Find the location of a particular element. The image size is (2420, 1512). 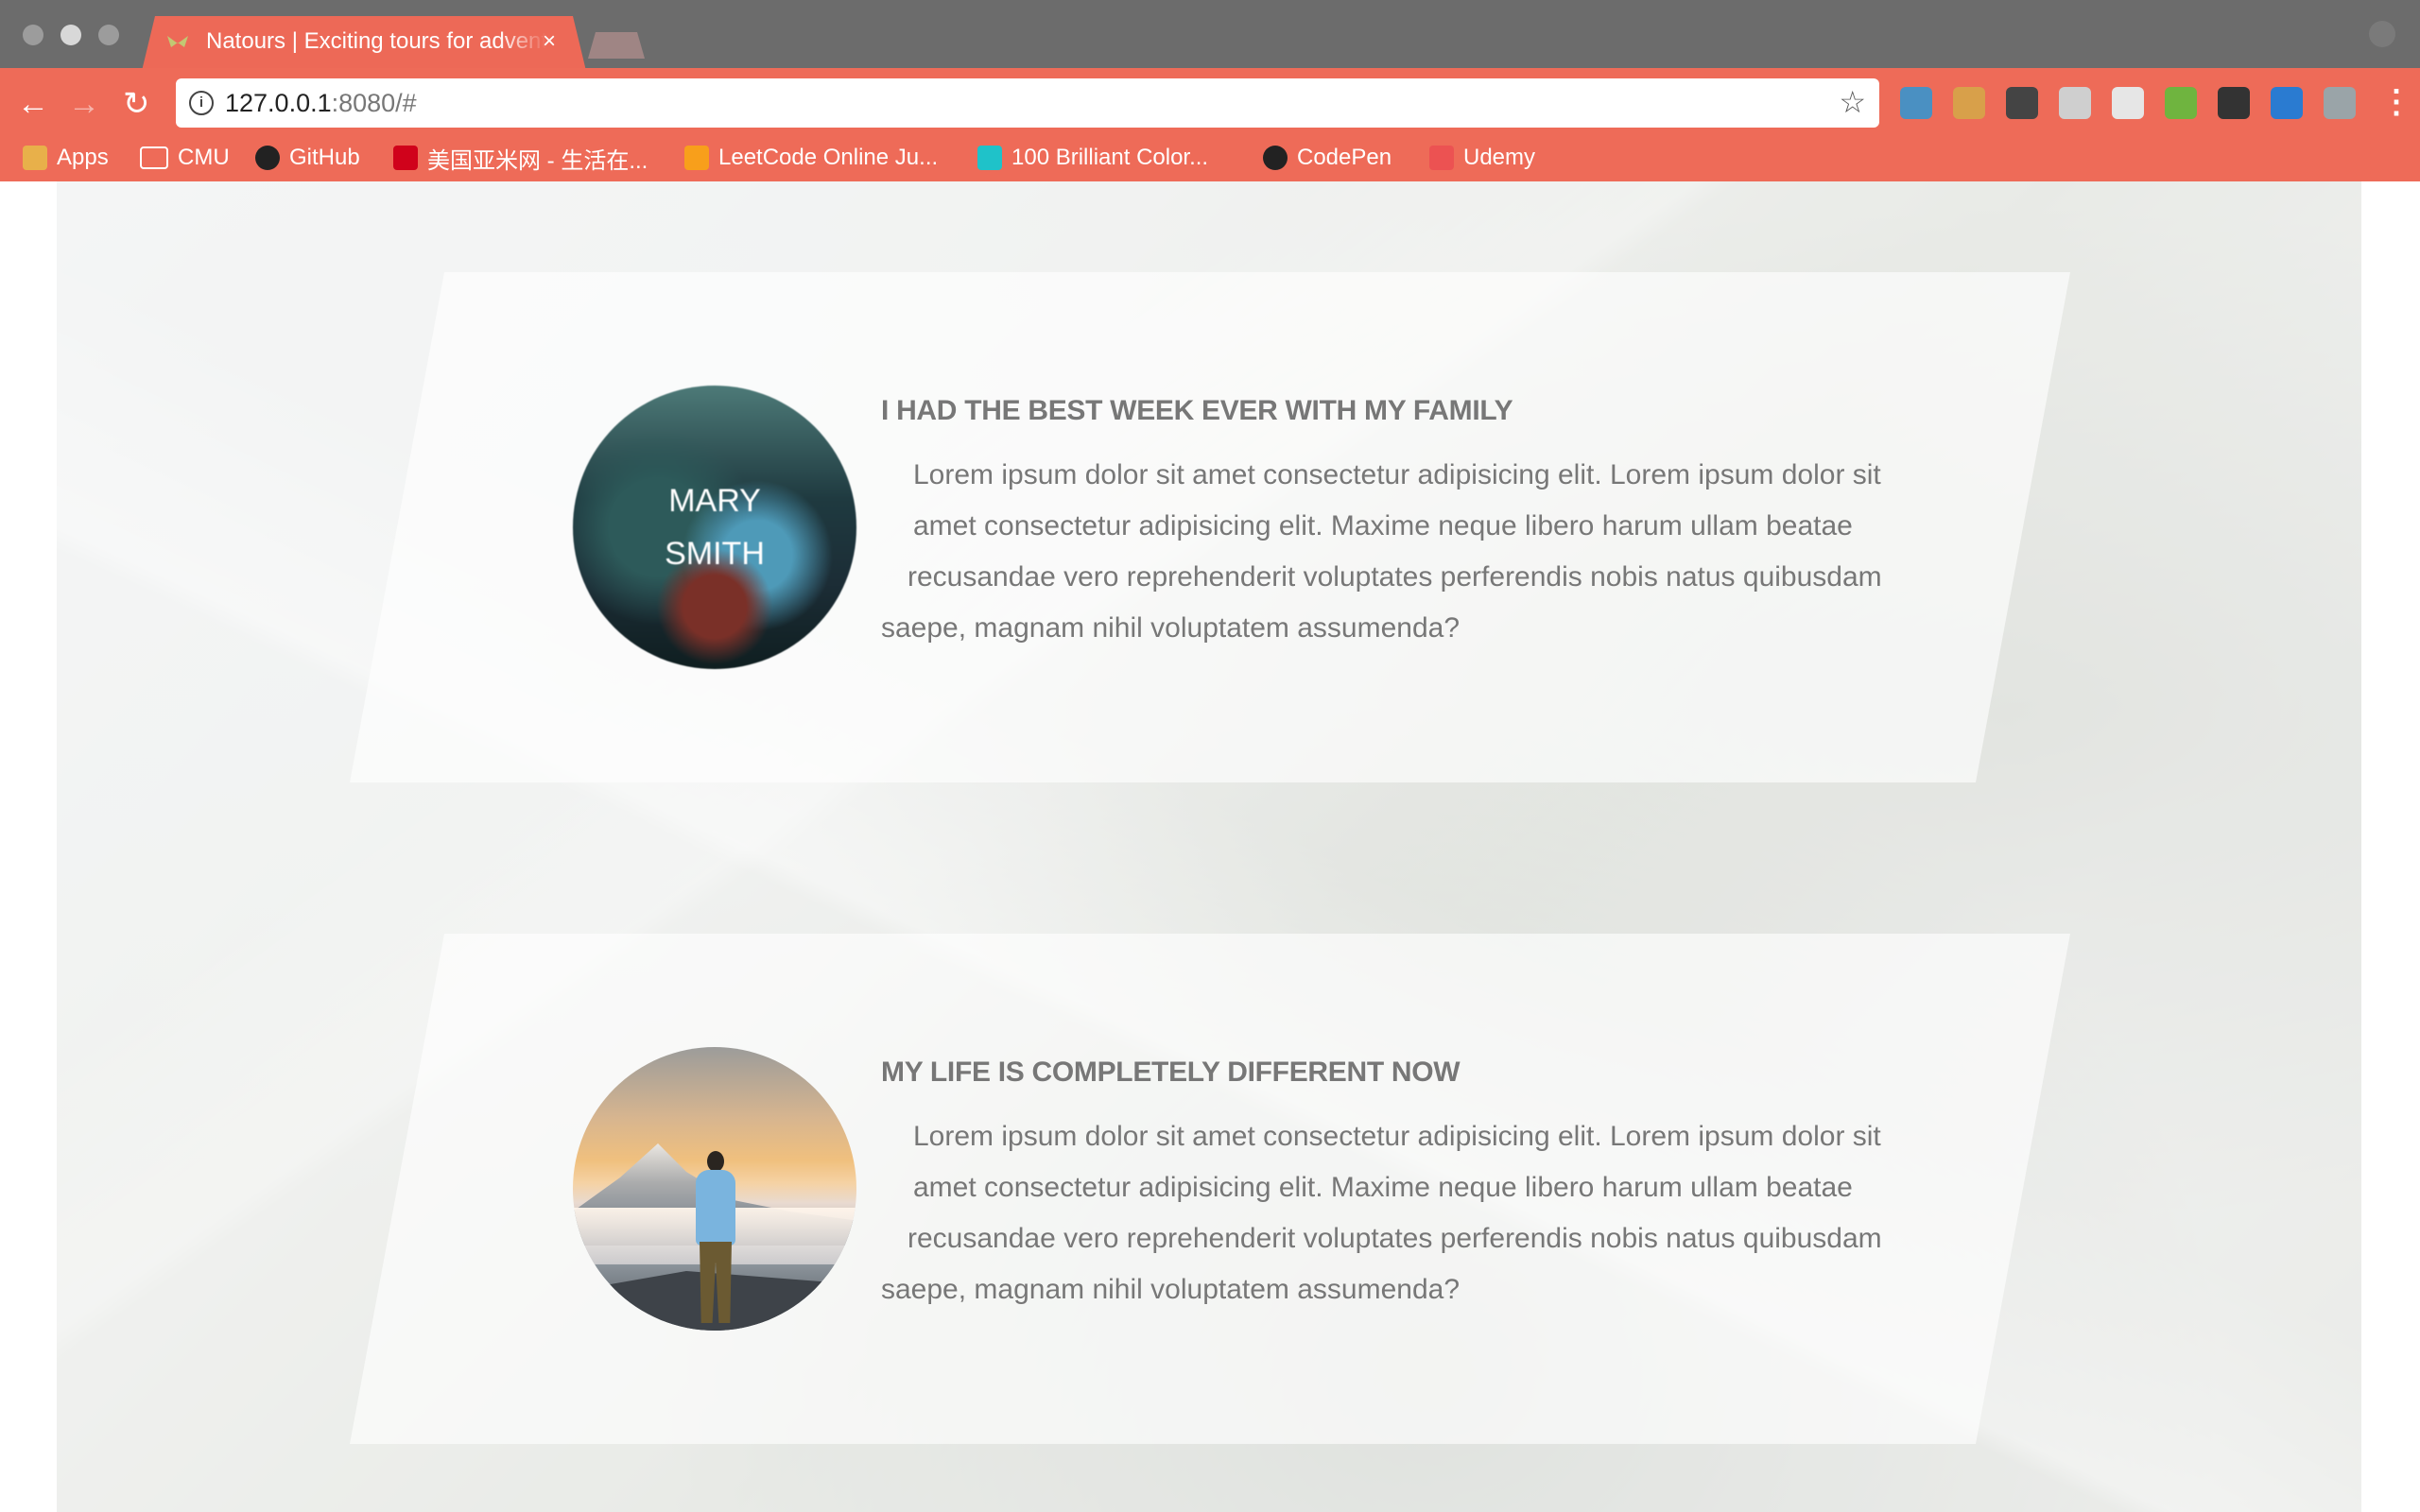

avatar-caption-last: Smith is located at coordinates (715, 554).